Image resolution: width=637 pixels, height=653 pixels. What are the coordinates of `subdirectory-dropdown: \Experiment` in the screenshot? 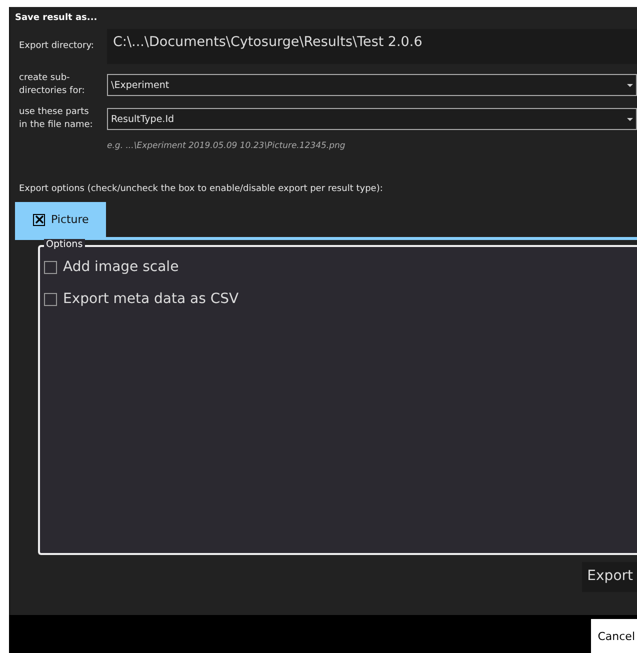 It's located at (372, 85).